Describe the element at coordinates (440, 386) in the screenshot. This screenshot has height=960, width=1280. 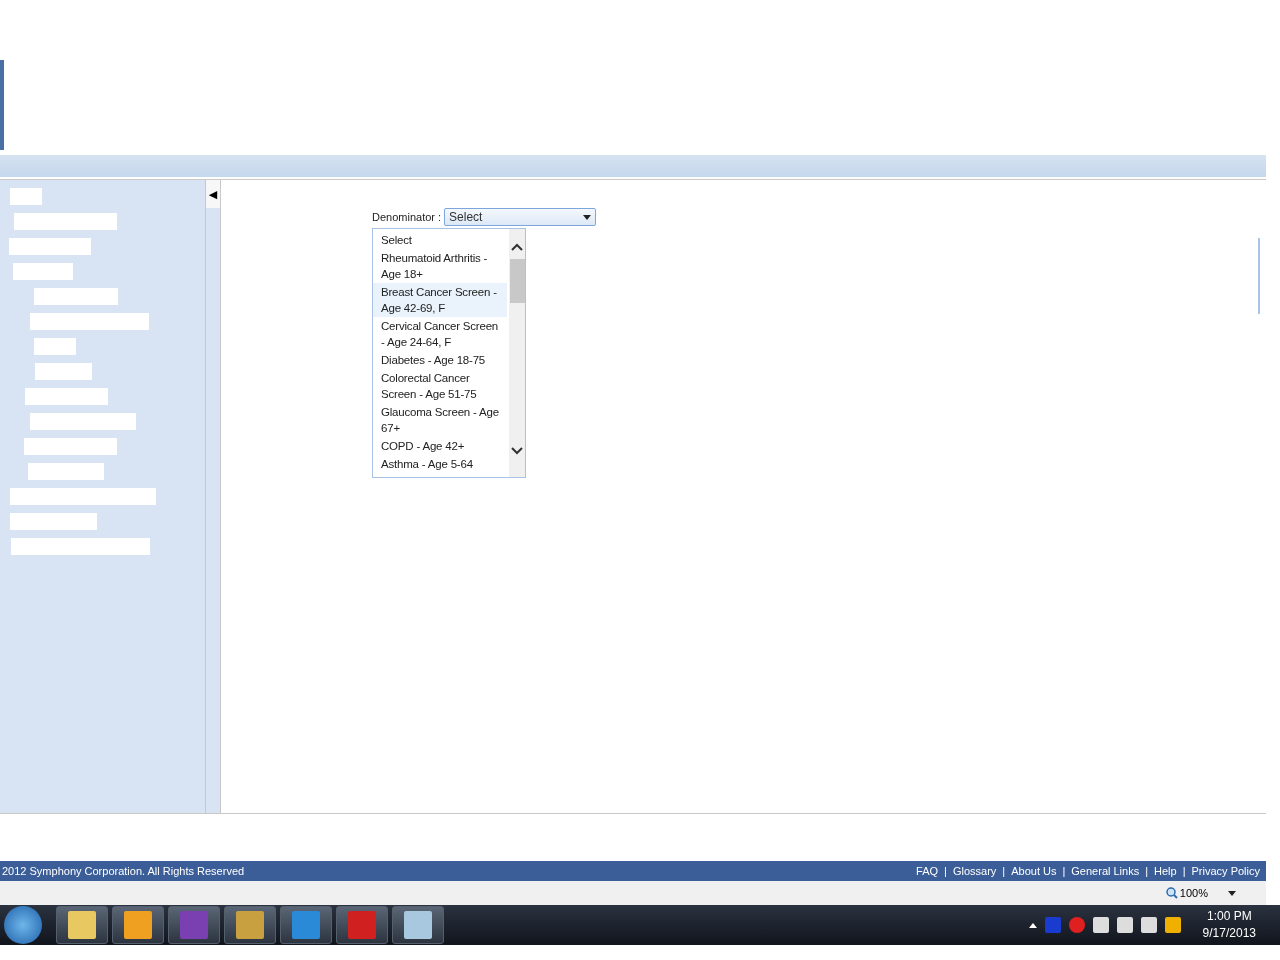
I see `dropdown-option: Colorectal Cancer Screen - Age 51-75` at that location.